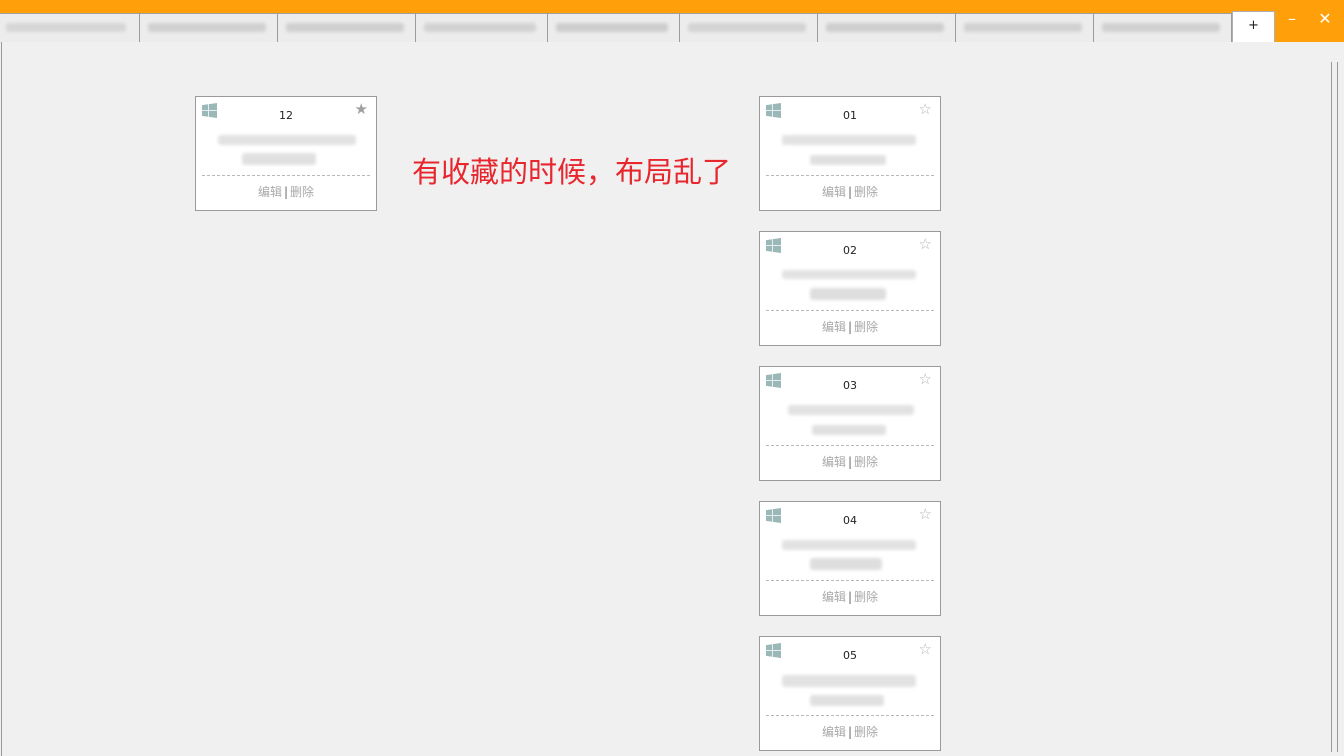  Describe the element at coordinates (850, 693) in the screenshot. I see `app-card-05: ☆ 05 编辑 | 删除` at that location.